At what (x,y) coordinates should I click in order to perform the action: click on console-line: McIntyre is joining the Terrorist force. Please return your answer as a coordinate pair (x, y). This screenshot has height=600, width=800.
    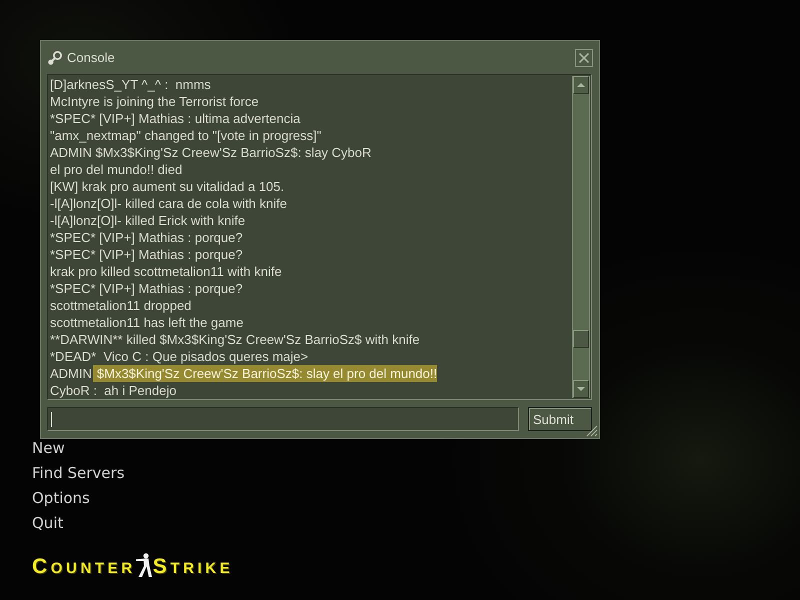
    Looking at the image, I should click on (155, 101).